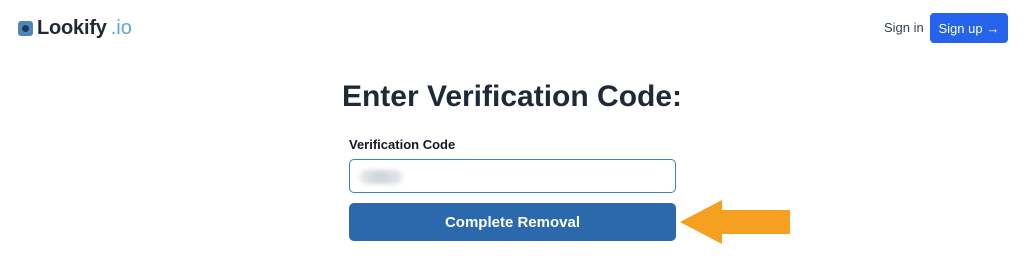 The height and width of the screenshot is (266, 1024). Describe the element at coordinates (25, 28) in the screenshot. I see `logo-mark-icon` at that location.